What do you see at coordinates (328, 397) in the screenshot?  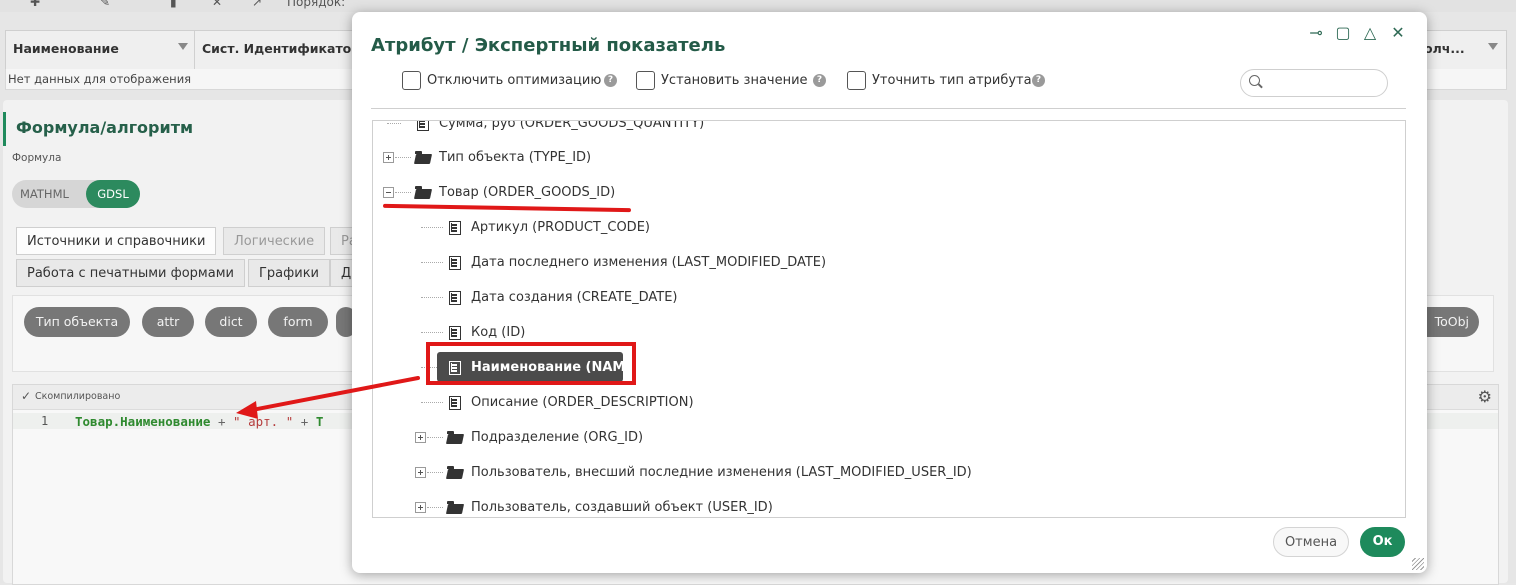 I see `annotation-arrow` at bounding box center [328, 397].